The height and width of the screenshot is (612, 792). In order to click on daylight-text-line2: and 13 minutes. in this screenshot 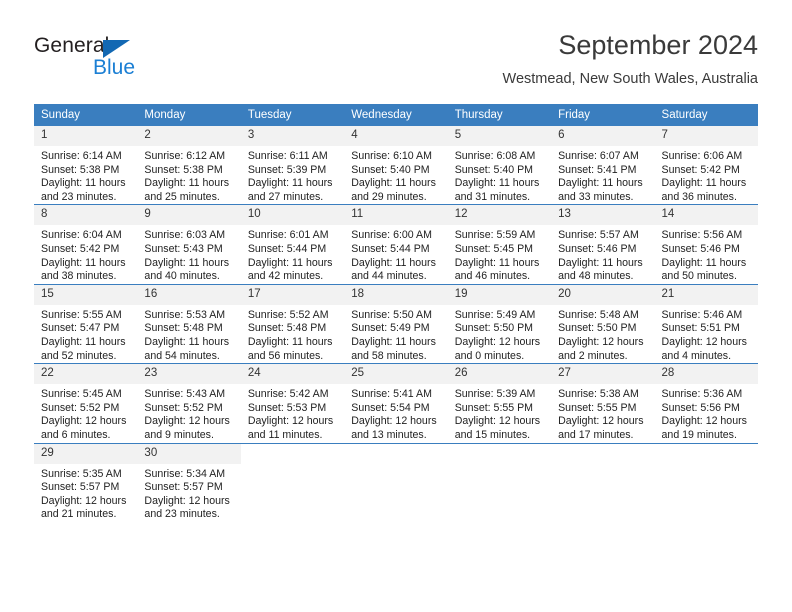, I will do `click(389, 434)`.